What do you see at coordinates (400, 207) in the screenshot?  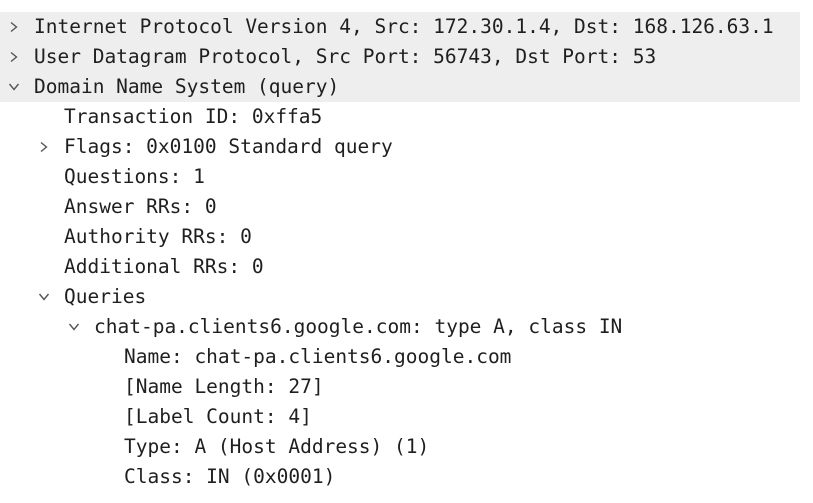 I see `tree-row-answer-rrs: Answer RRs: 0` at bounding box center [400, 207].